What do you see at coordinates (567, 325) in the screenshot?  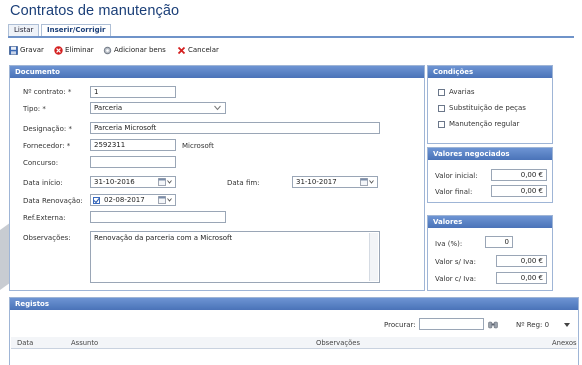 I see `dropdown-arrow-icon` at bounding box center [567, 325].